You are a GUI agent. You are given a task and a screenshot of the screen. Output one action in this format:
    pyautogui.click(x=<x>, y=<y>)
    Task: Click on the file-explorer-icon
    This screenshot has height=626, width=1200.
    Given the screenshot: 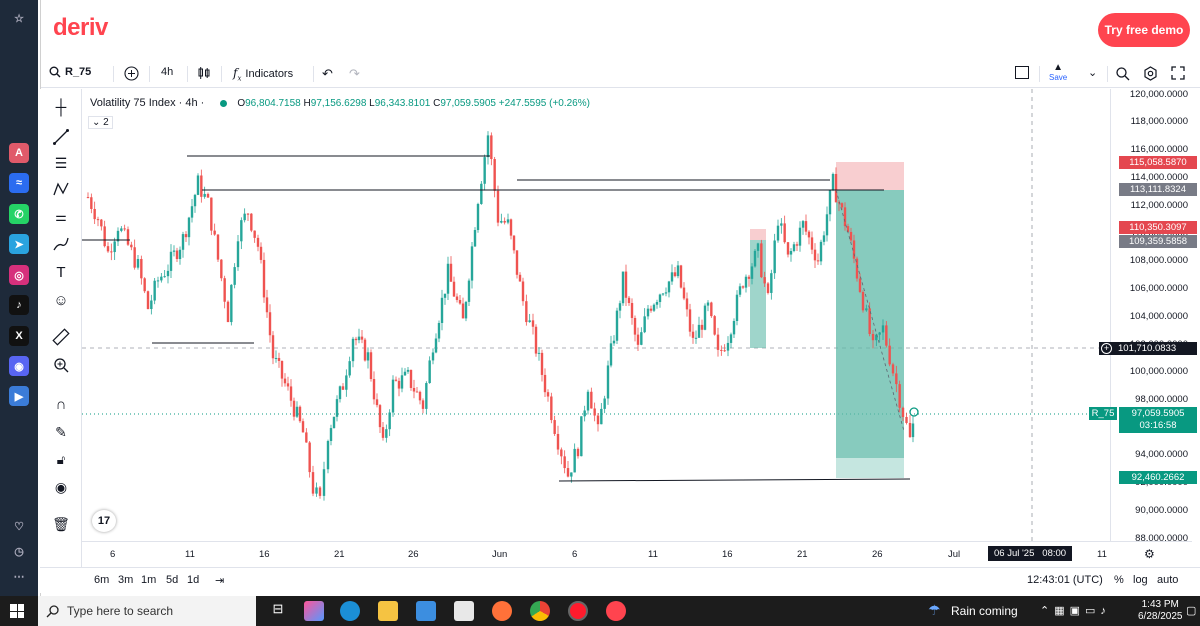 What is the action you would take?
    pyautogui.click(x=388, y=611)
    